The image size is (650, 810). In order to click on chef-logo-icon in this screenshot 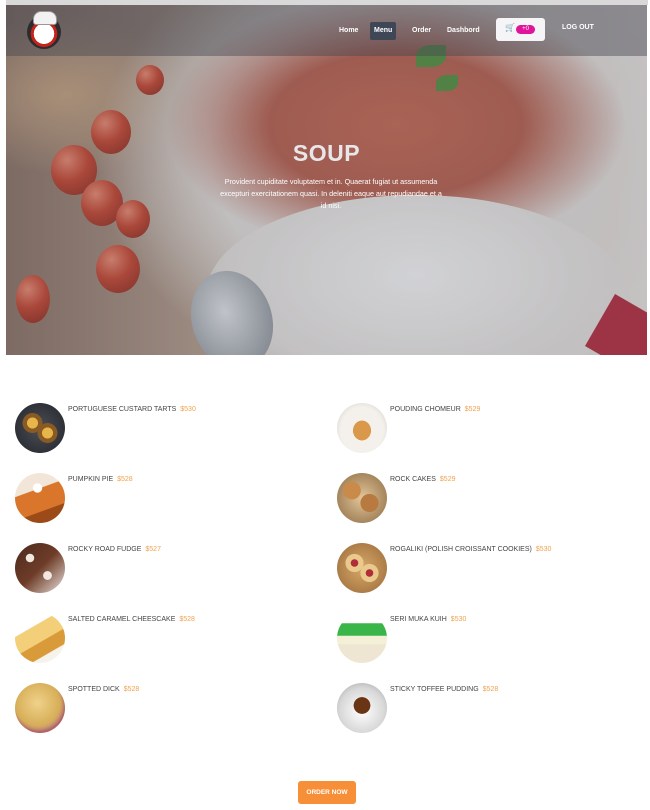, I will do `click(44, 30)`.